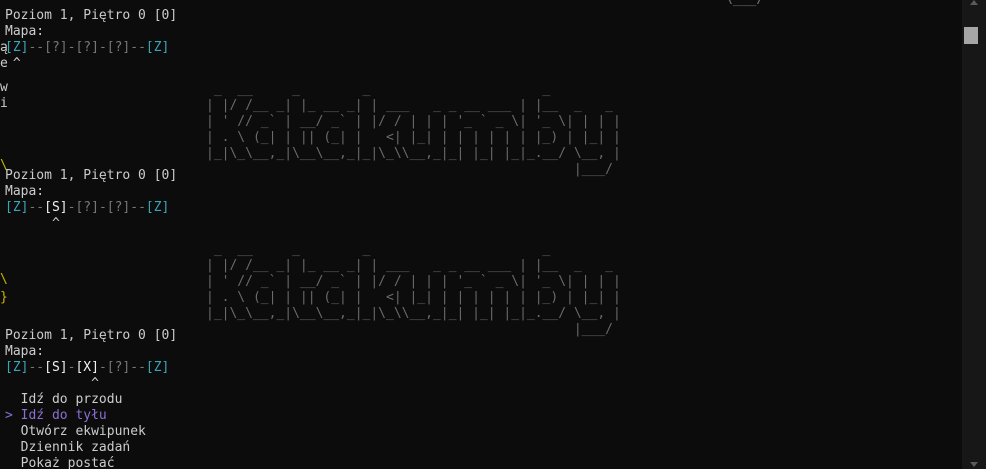 This screenshot has width=986, height=469. I want to click on menu-item-character: Pokaż postać, so click(60, 462).